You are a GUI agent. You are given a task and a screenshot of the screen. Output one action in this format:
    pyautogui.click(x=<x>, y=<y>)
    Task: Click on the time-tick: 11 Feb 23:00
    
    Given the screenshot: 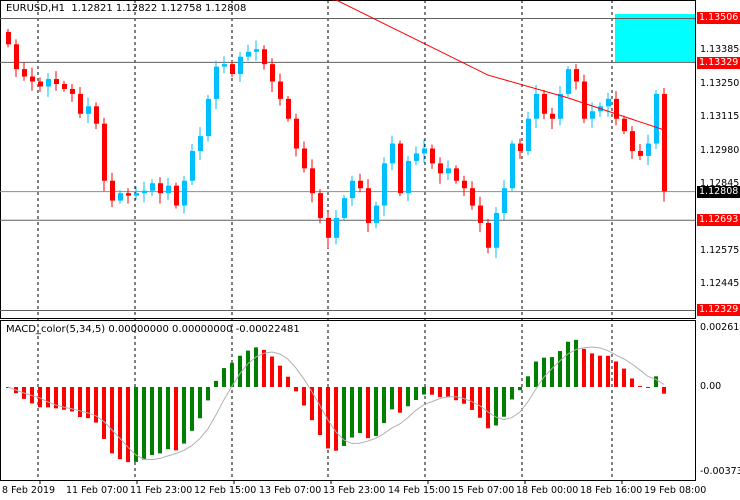 What is the action you would take?
    pyautogui.click(x=161, y=490)
    